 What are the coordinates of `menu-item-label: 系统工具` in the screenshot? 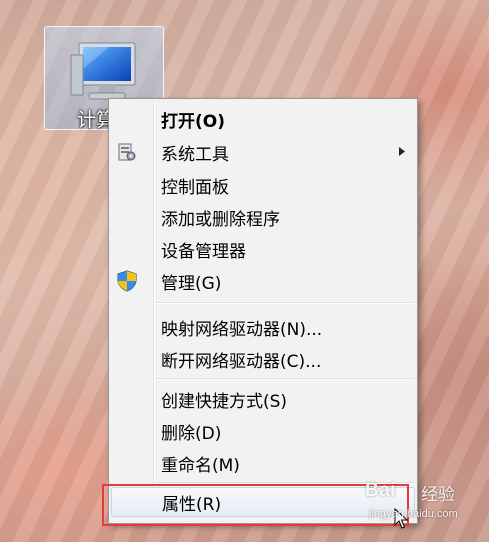 It's located at (195, 154).